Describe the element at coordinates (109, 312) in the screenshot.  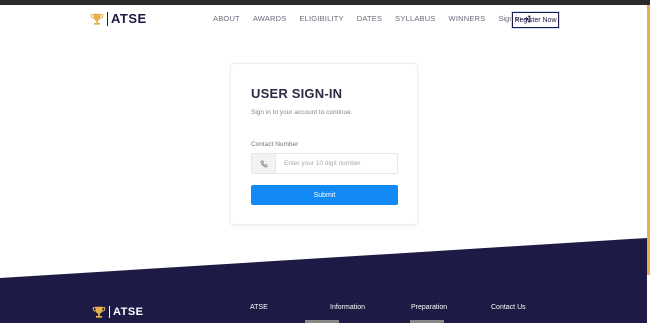
I see `footer-logo-divider` at that location.